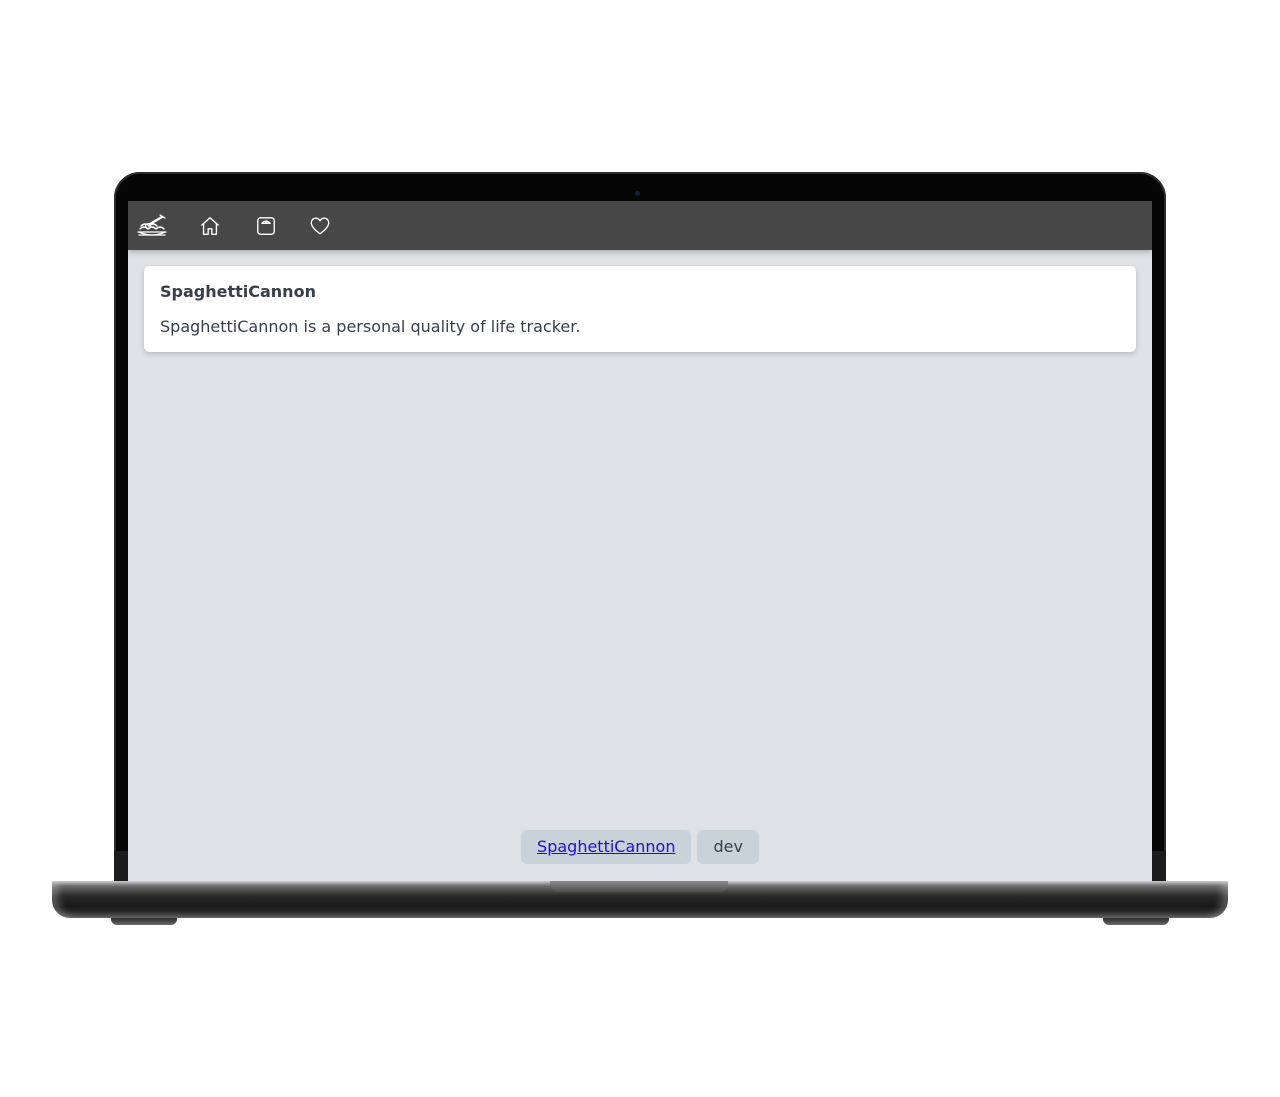  What do you see at coordinates (320, 226) in the screenshot?
I see `heart-icon` at bounding box center [320, 226].